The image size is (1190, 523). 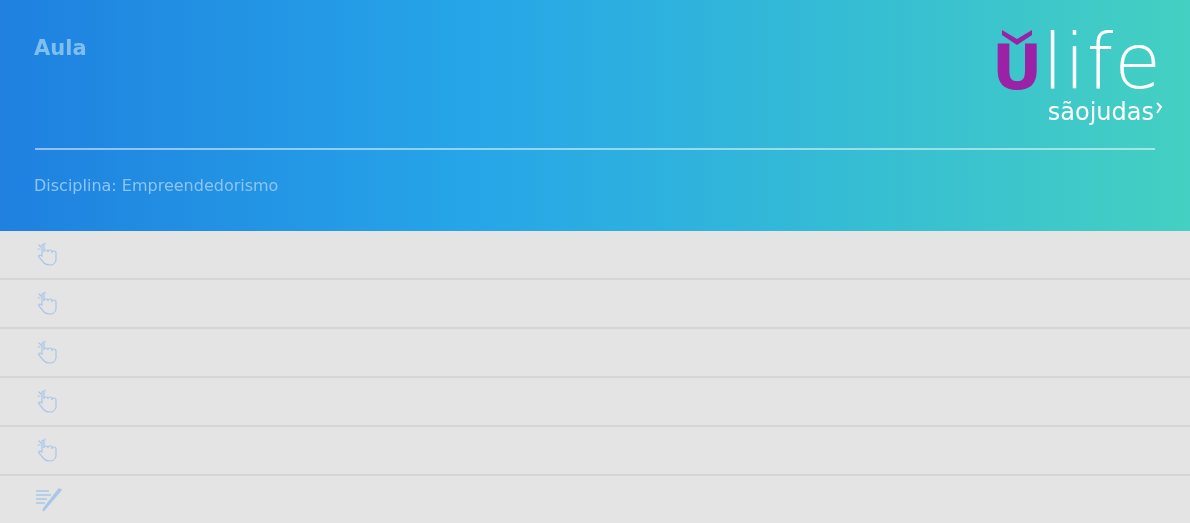 What do you see at coordinates (157, 185) in the screenshot?
I see `subject-label: Disciplina: Empreendedorismo` at bounding box center [157, 185].